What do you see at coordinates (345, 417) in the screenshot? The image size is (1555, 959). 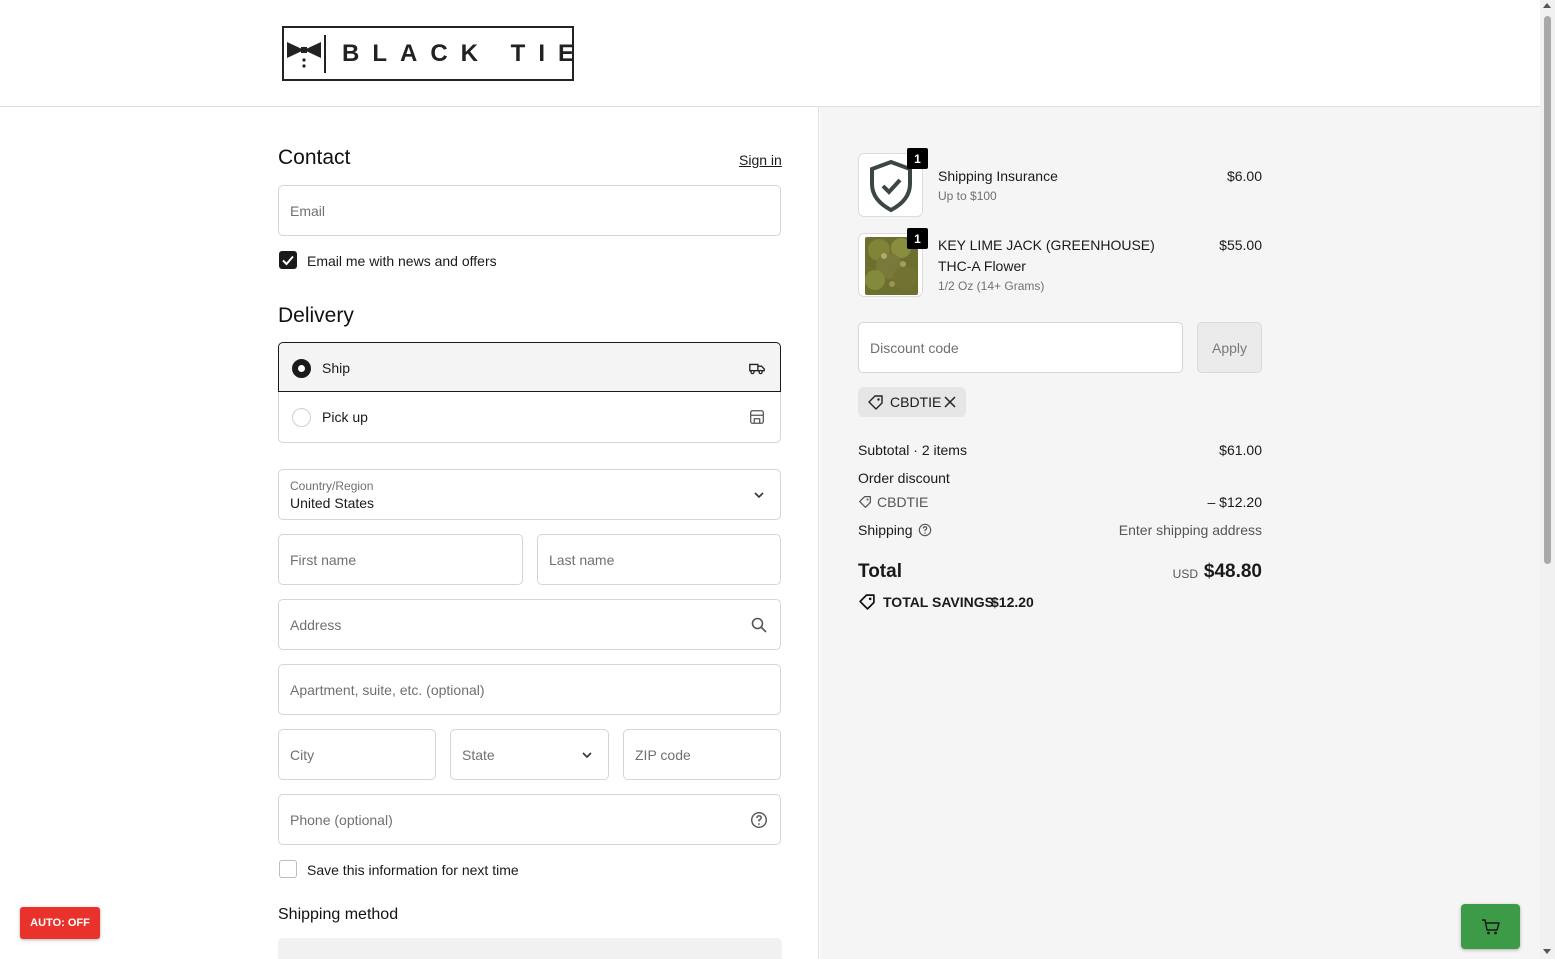 I see `pickup-label: Pick up` at bounding box center [345, 417].